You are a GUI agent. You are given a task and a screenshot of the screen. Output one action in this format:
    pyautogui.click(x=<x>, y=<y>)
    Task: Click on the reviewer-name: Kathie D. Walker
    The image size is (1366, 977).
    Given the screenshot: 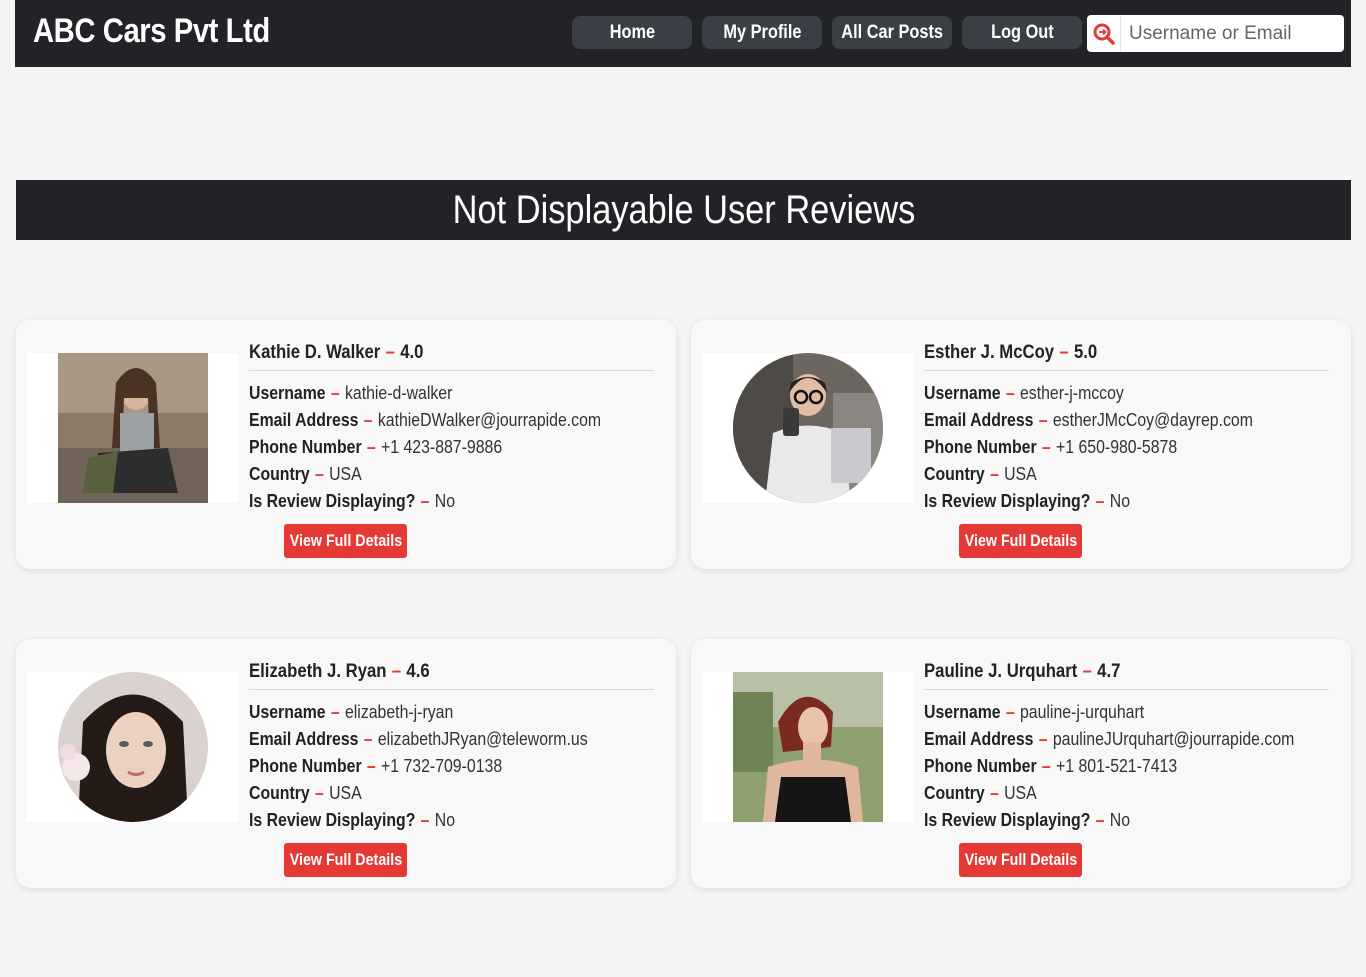 What is the action you would take?
    pyautogui.click(x=315, y=352)
    